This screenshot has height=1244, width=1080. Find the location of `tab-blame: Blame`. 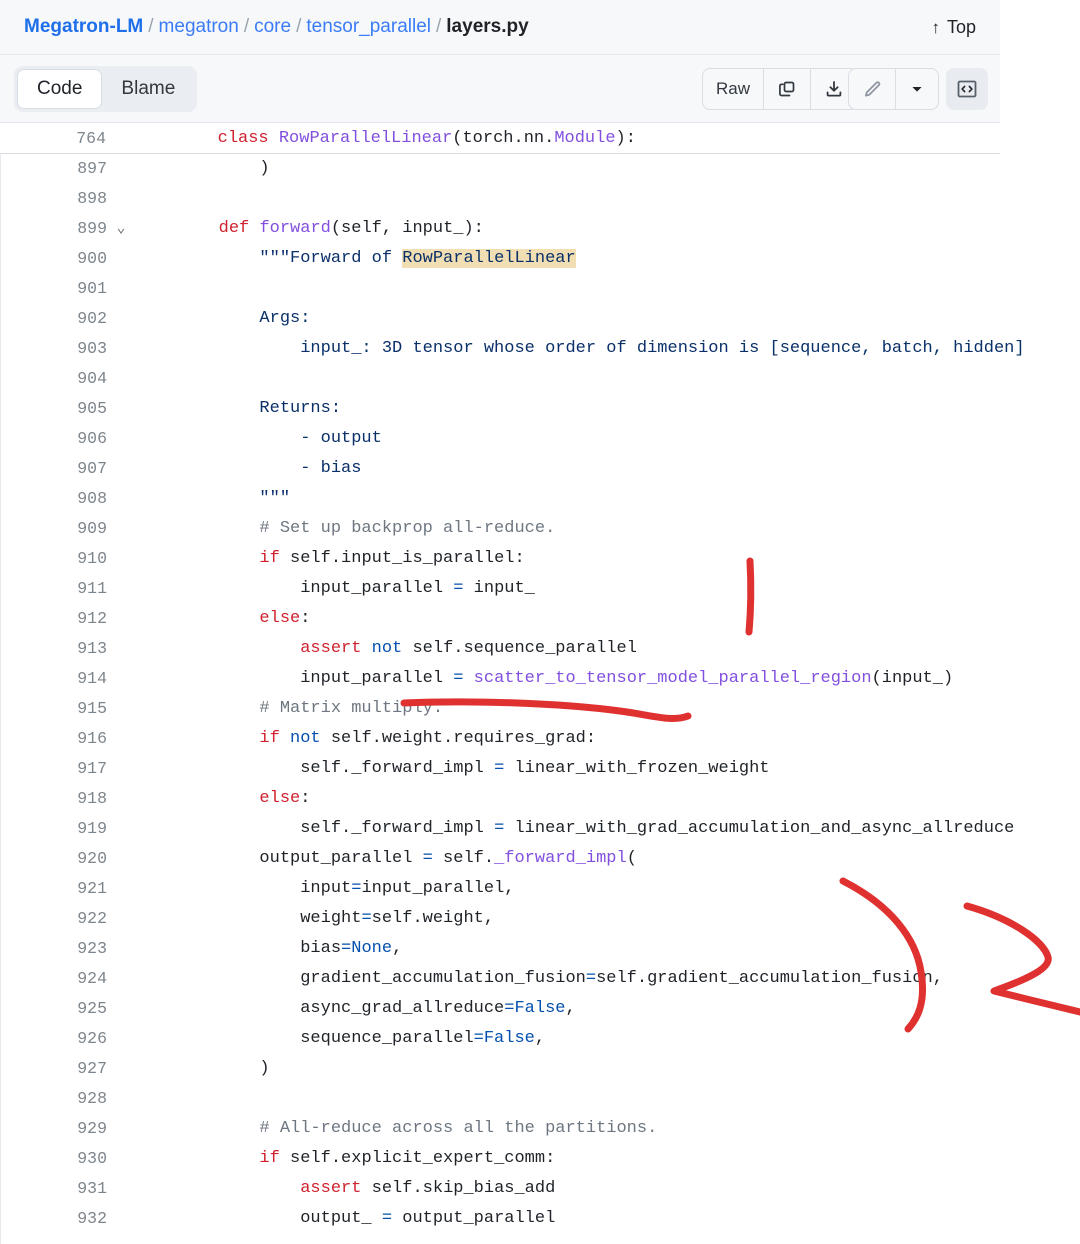

tab-blame: Blame is located at coordinates (148, 89).